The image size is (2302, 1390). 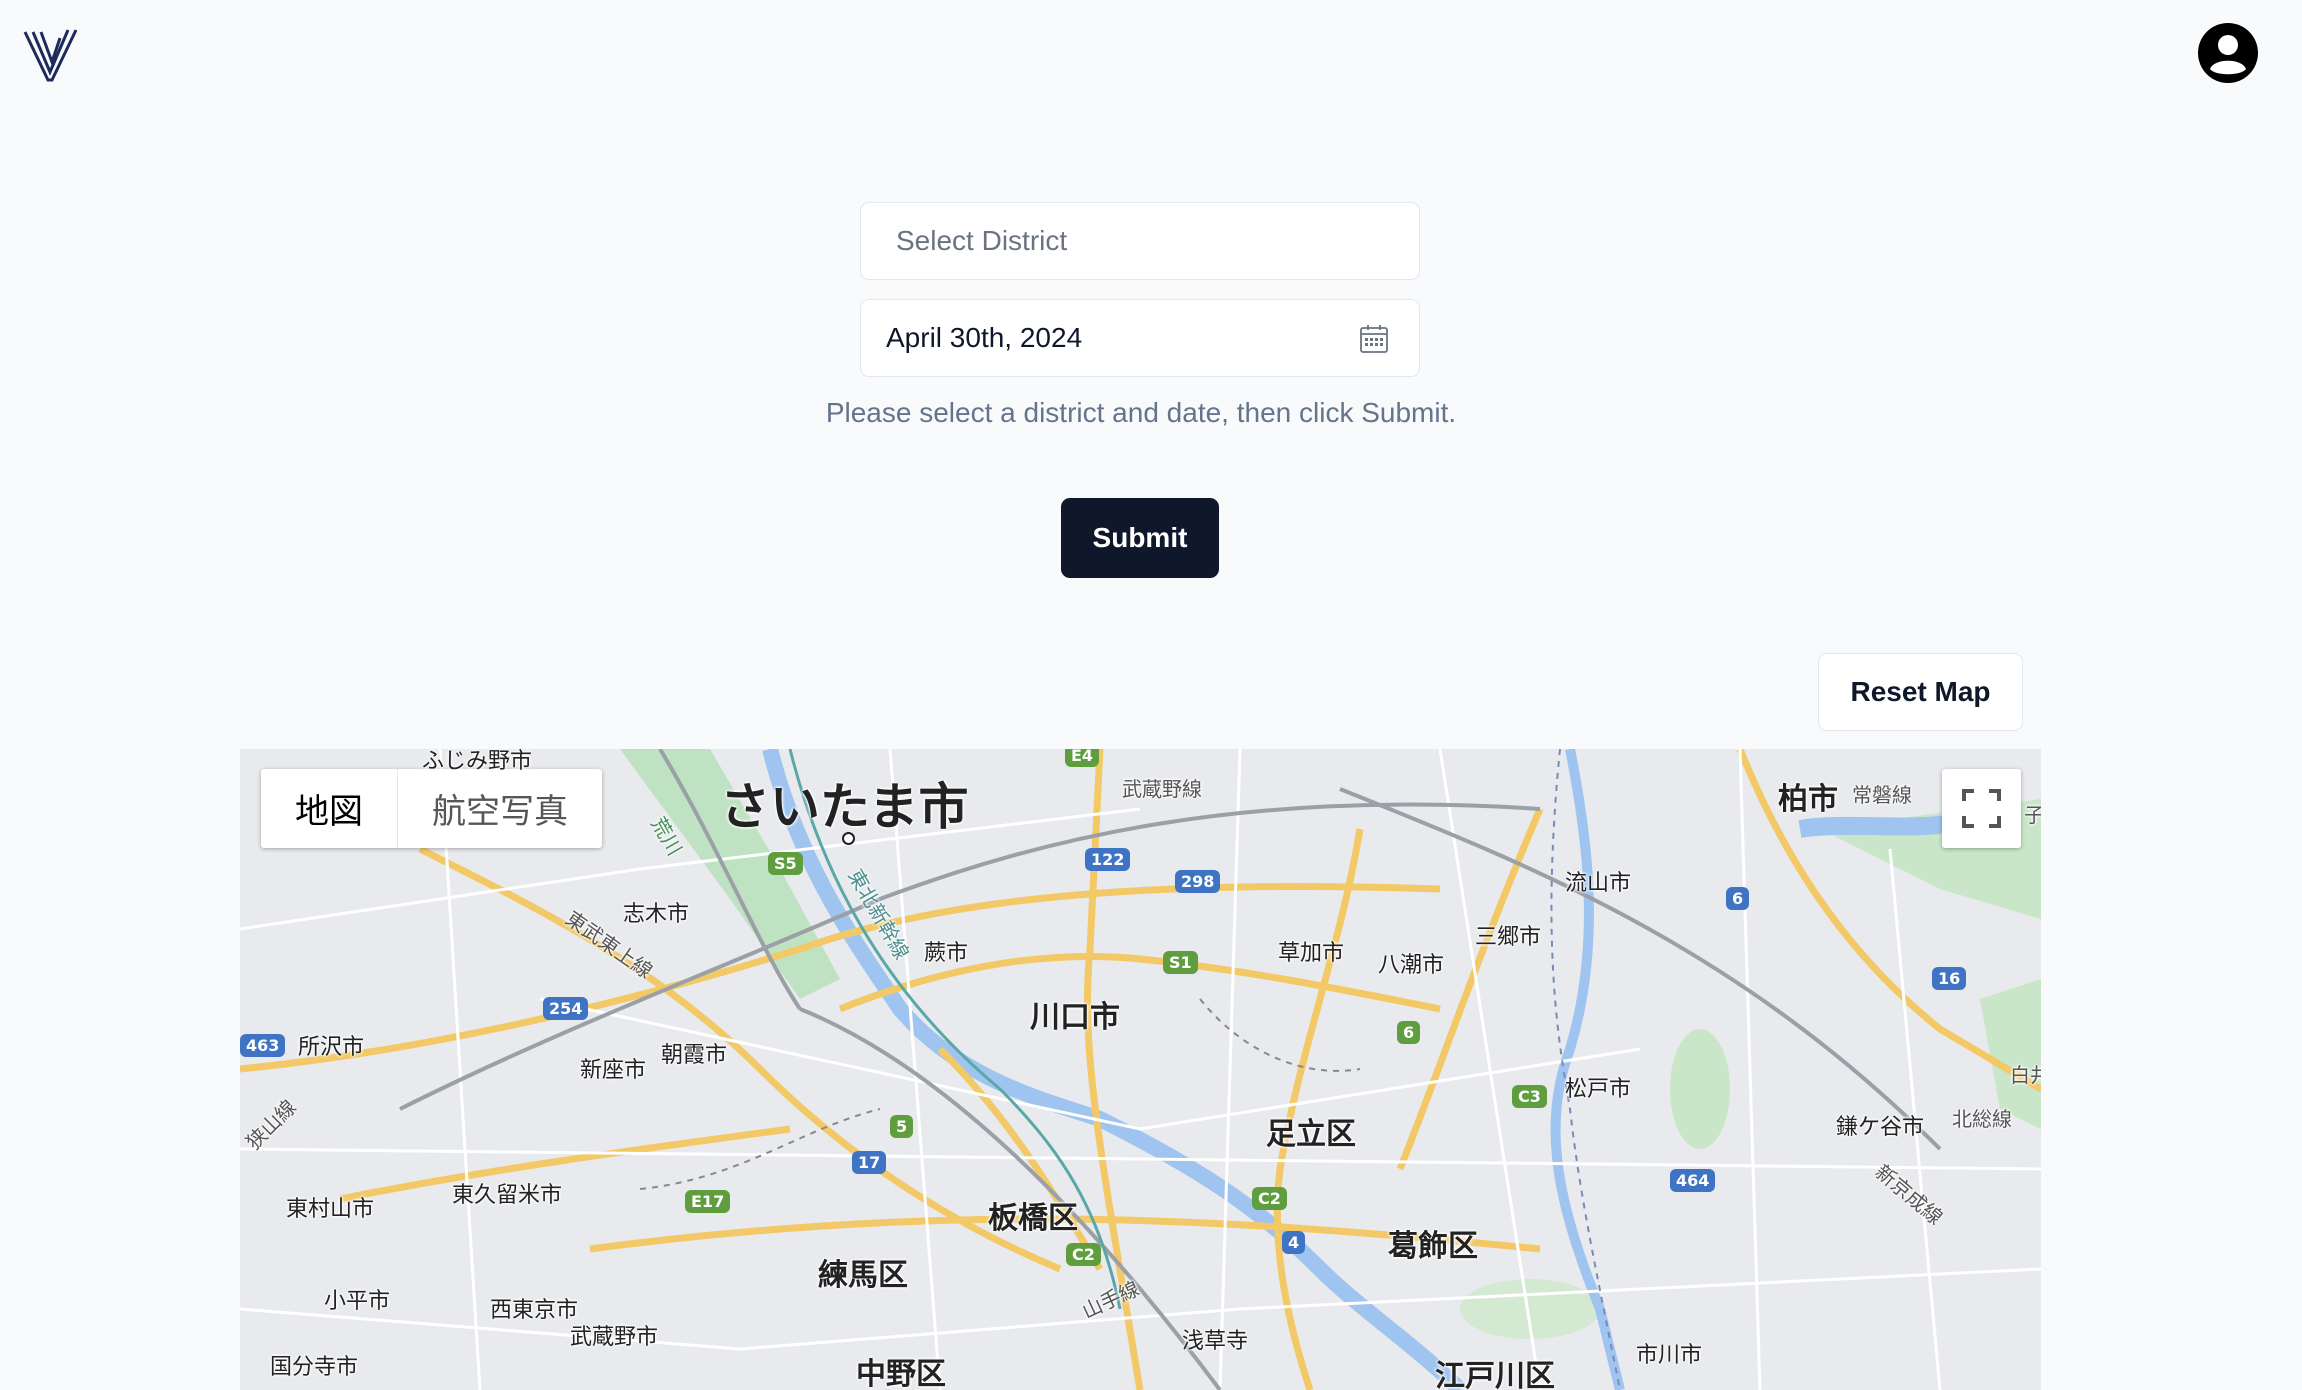 What do you see at coordinates (477, 761) in the screenshot?
I see `map-label-fujimino: ふじみ野市` at bounding box center [477, 761].